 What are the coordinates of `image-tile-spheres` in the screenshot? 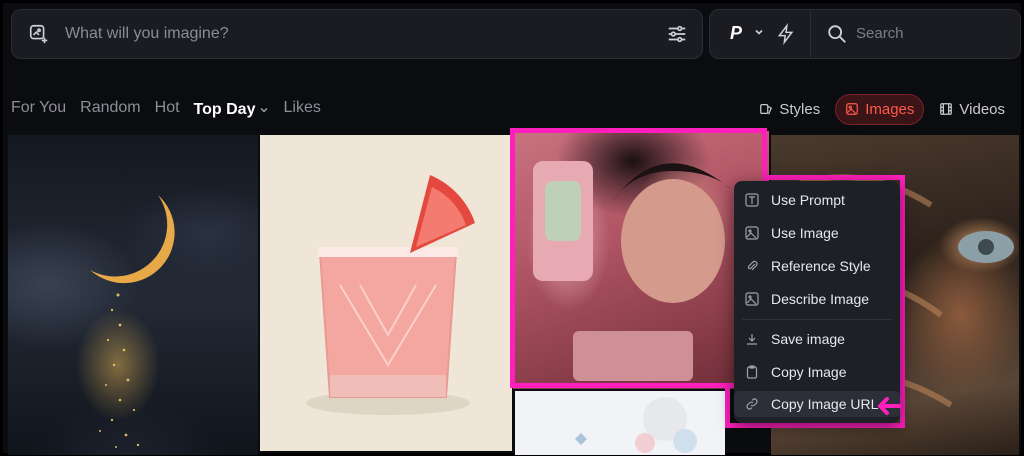 It's located at (620, 423).